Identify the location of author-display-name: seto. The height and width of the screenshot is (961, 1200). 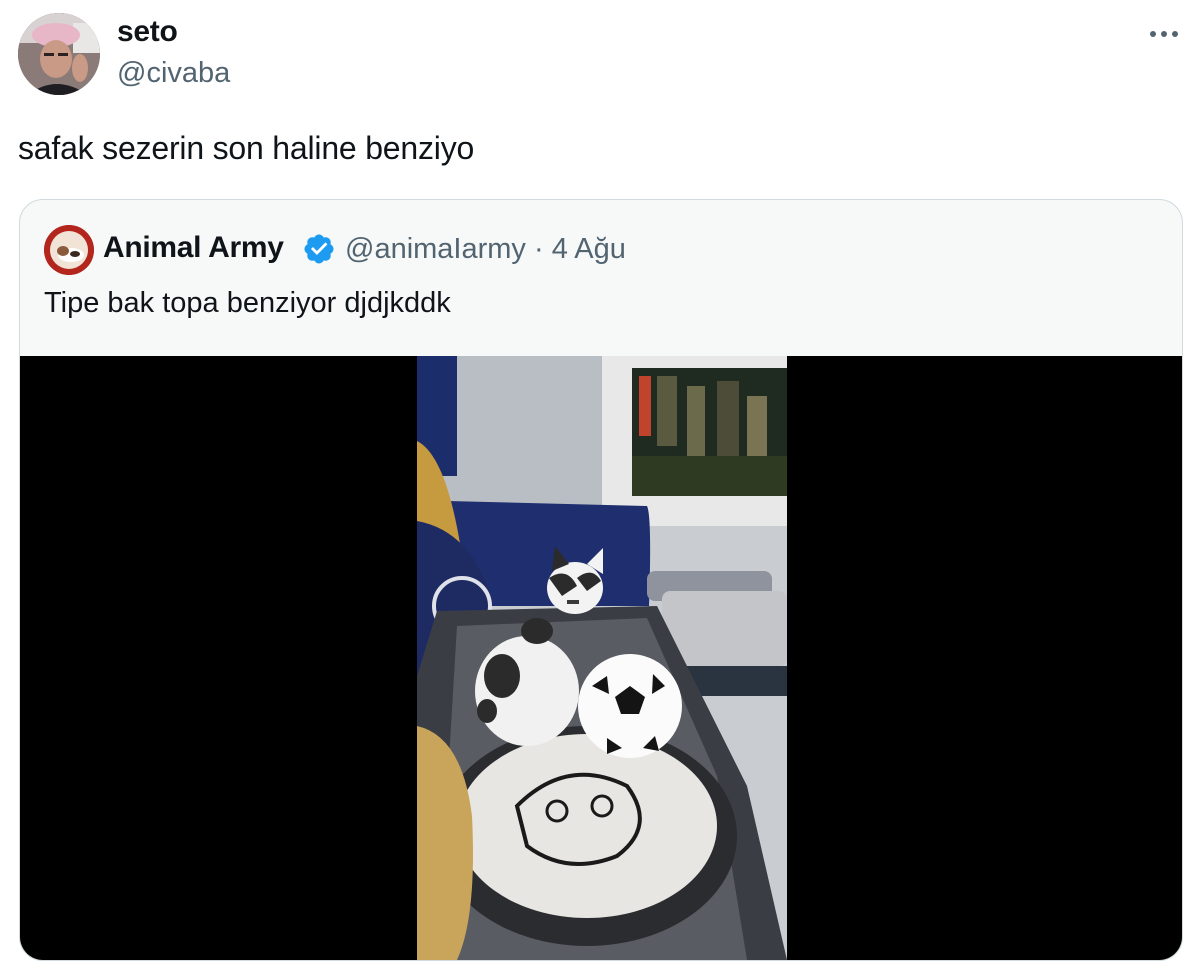
(147, 32).